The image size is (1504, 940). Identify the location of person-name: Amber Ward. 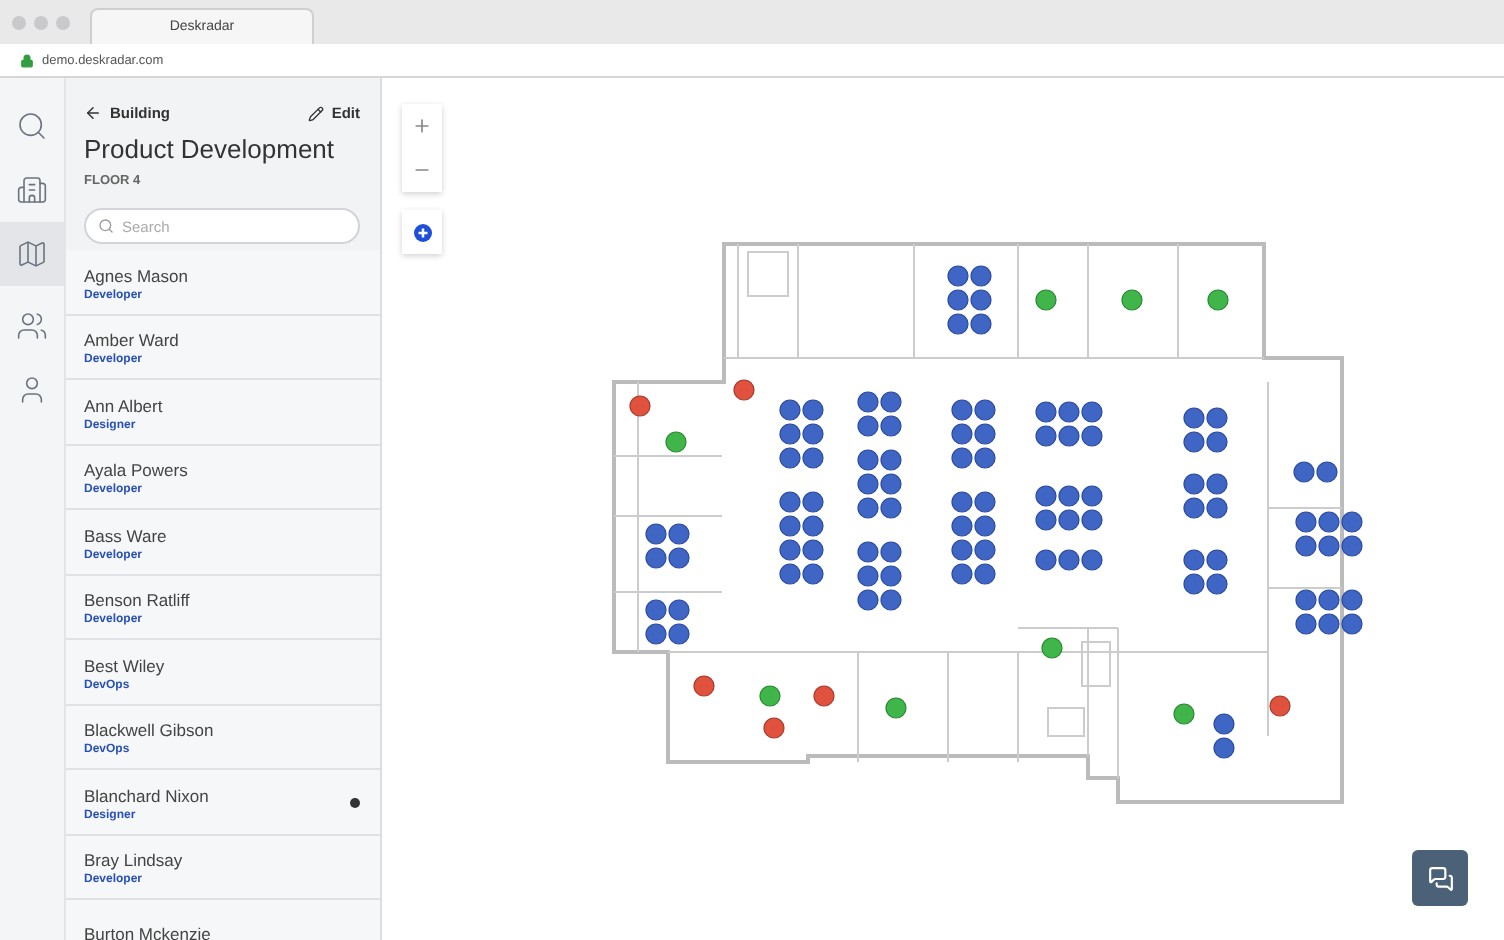
(131, 340).